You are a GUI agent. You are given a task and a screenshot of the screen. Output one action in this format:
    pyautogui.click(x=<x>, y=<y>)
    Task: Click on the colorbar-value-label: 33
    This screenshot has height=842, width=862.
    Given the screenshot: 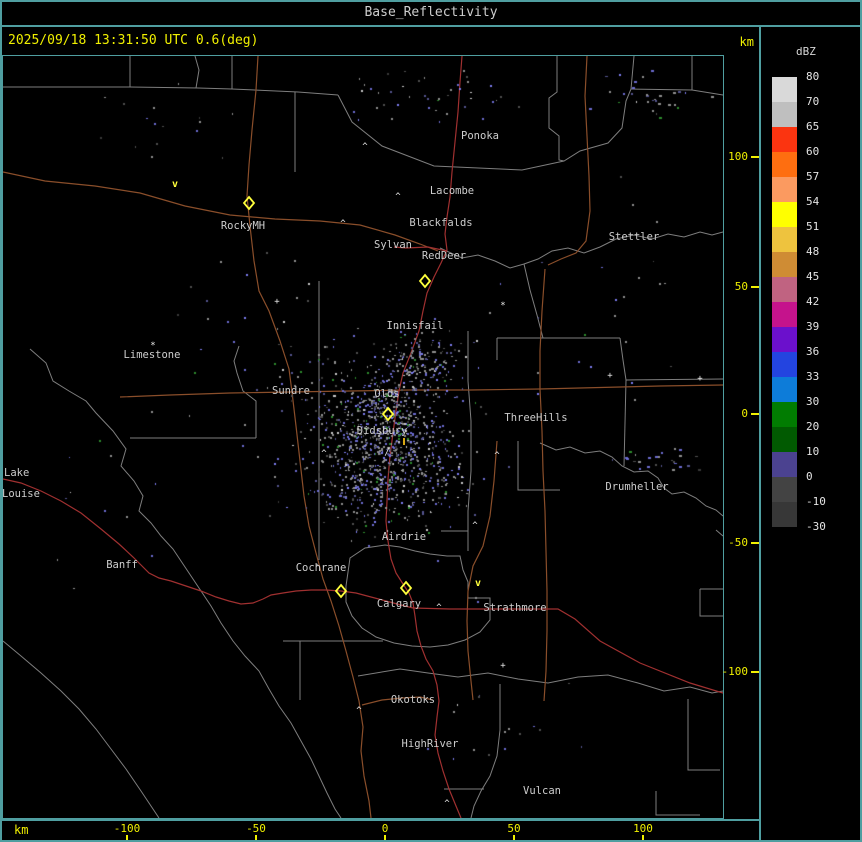 What is the action you would take?
    pyautogui.click(x=813, y=376)
    